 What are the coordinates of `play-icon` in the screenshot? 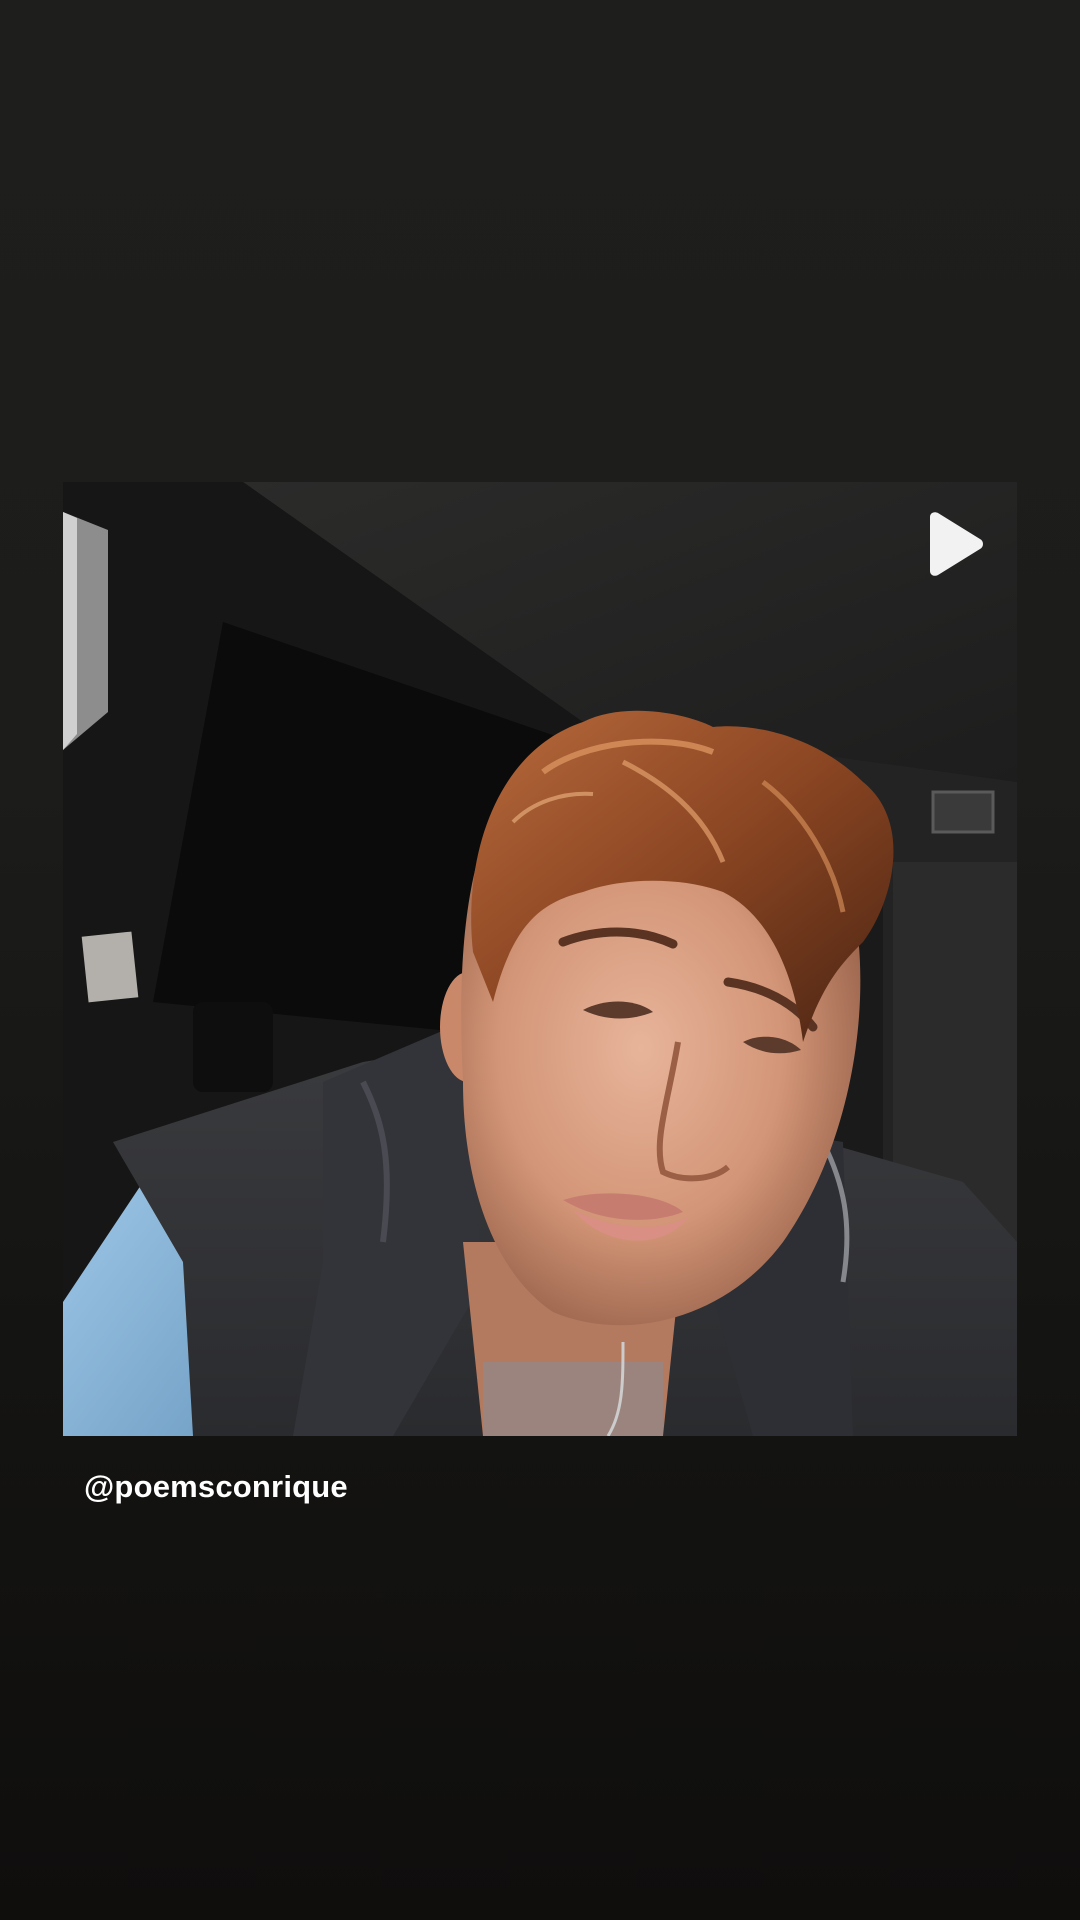 It's located at (956, 544).